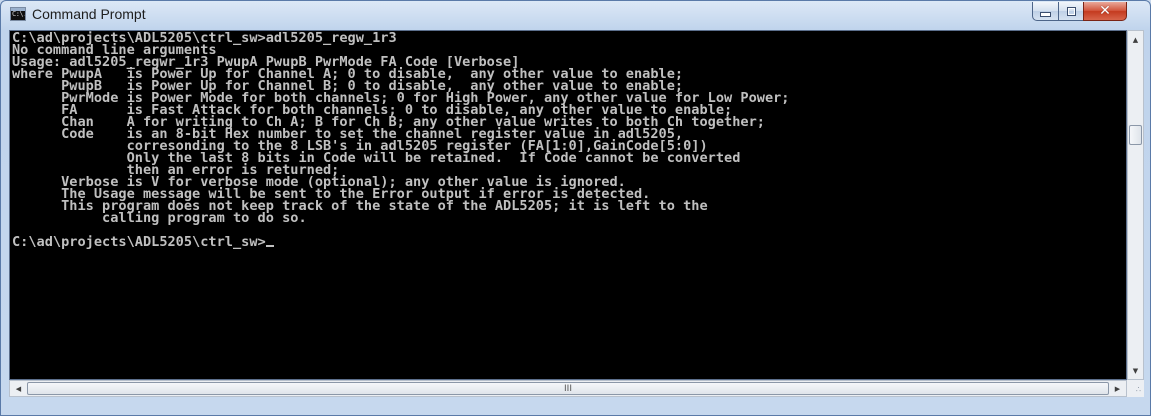  I want to click on vertical-scroll-thumb, so click(1135, 135).